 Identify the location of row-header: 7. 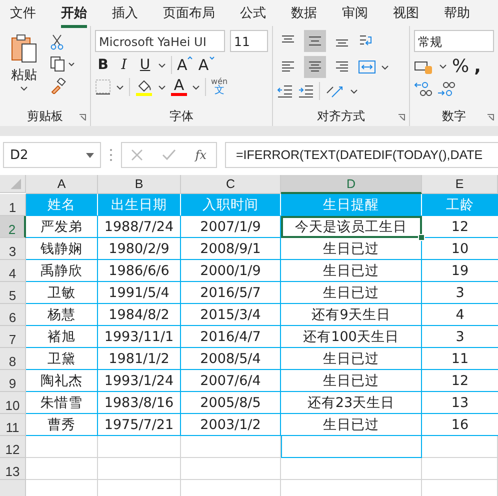
(13, 337).